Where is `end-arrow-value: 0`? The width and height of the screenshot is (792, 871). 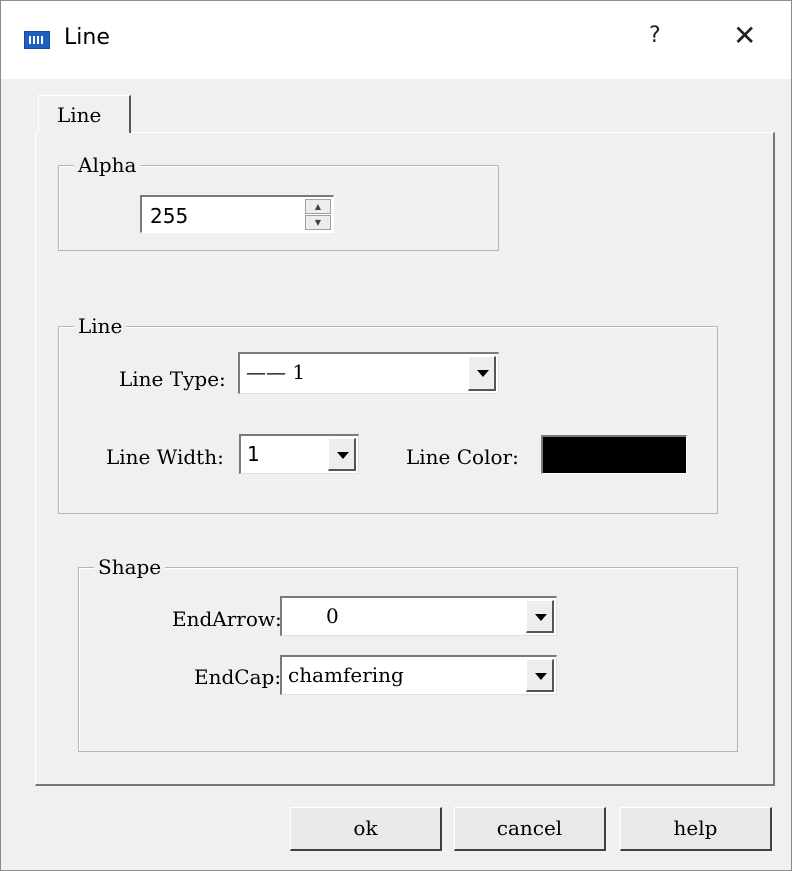 end-arrow-value: 0 is located at coordinates (332, 616).